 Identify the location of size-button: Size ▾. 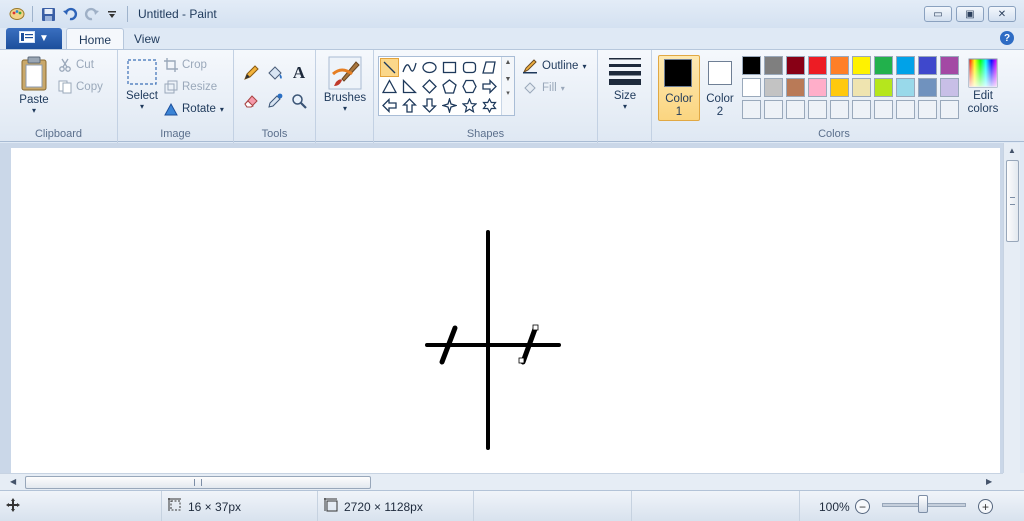
(625, 83).